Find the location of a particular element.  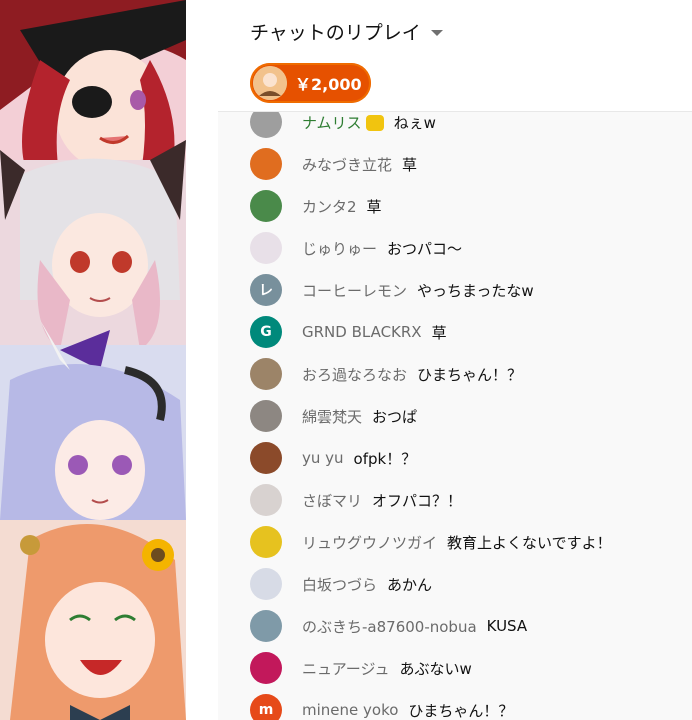

chat-message-text: ofpk！？ is located at coordinates (385, 458).